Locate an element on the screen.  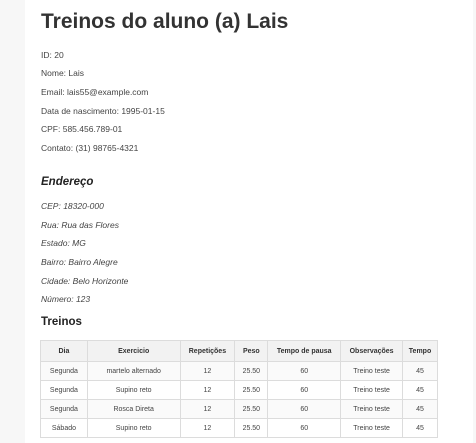
trainings-heading: Treinos is located at coordinates (61, 322).